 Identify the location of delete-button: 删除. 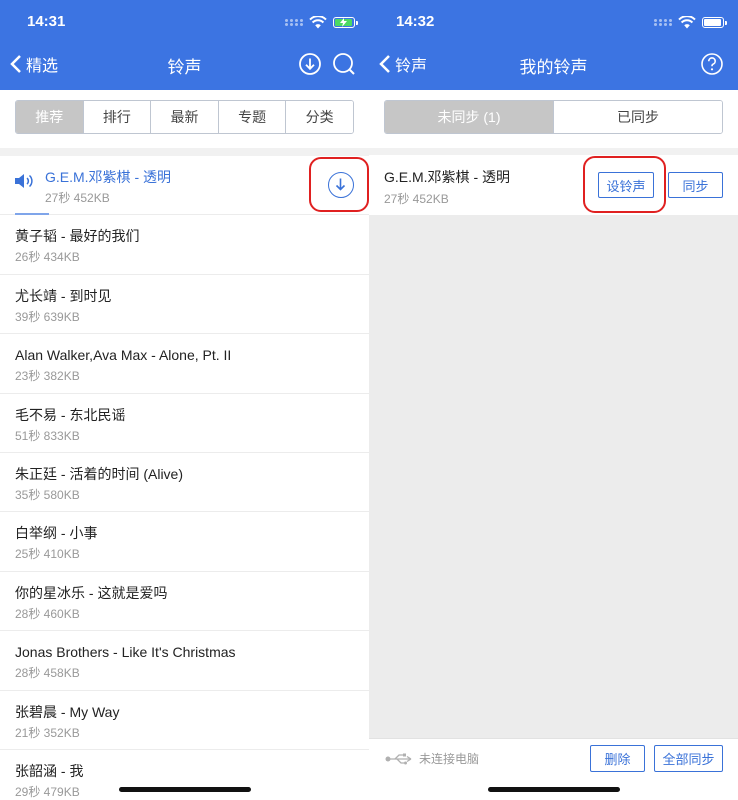
(617, 758).